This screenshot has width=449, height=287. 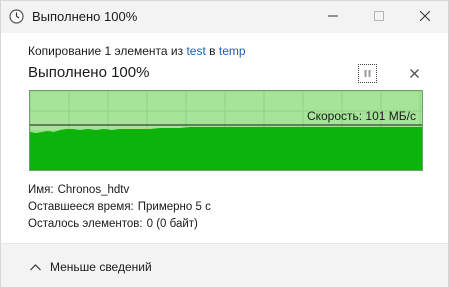 I want to click on pause-icon, so click(x=367, y=74).